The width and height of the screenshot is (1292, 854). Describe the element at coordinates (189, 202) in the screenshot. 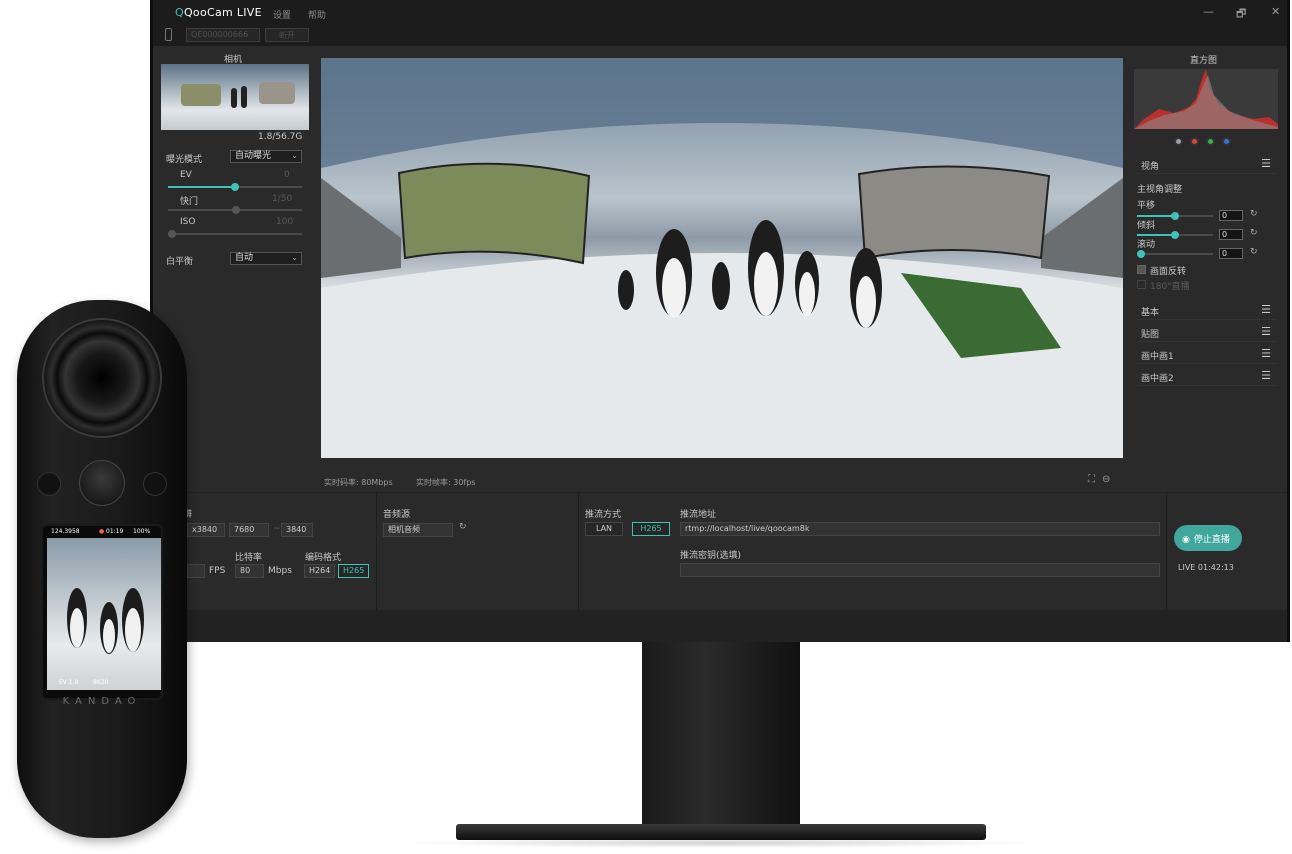

I see `shutter-label: 快门` at that location.